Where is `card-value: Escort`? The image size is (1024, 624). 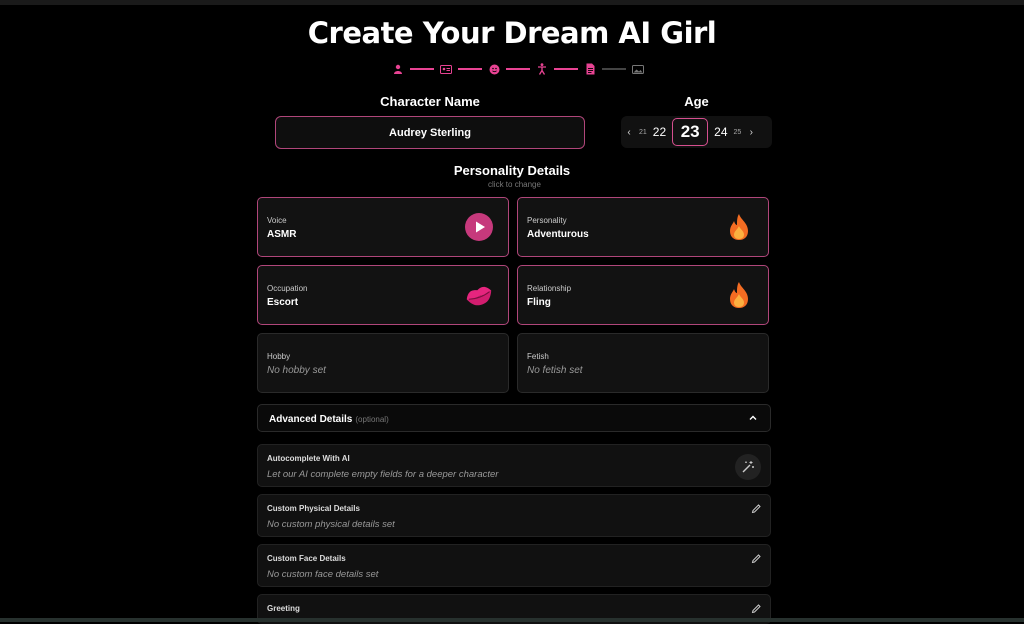 card-value: Escort is located at coordinates (283, 302).